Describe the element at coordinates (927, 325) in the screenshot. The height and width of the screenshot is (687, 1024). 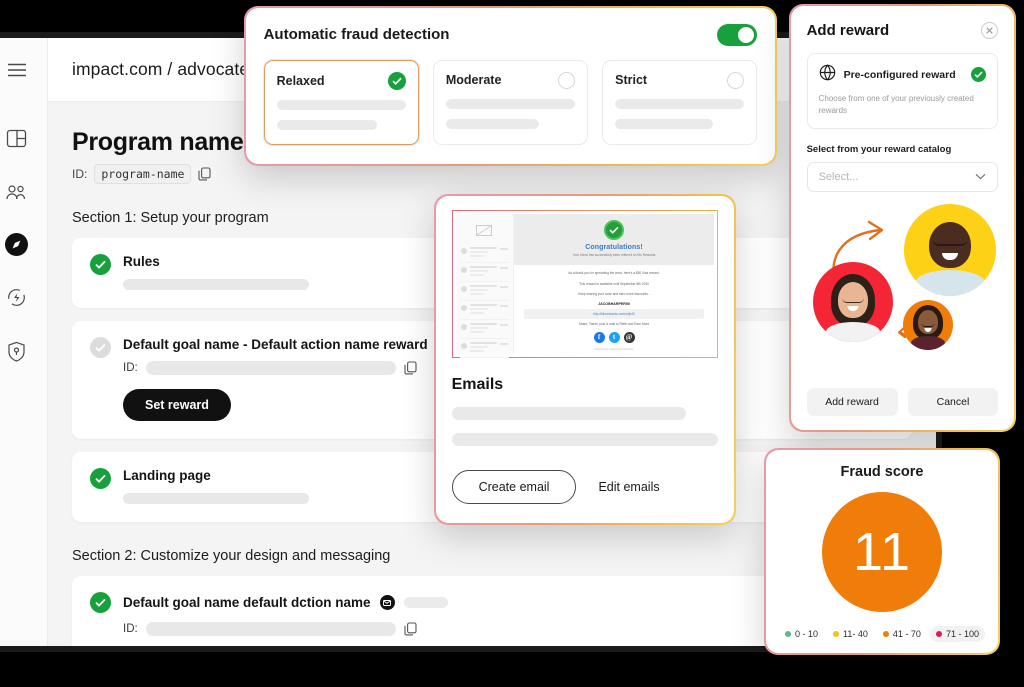
I see `avatar-orange` at that location.